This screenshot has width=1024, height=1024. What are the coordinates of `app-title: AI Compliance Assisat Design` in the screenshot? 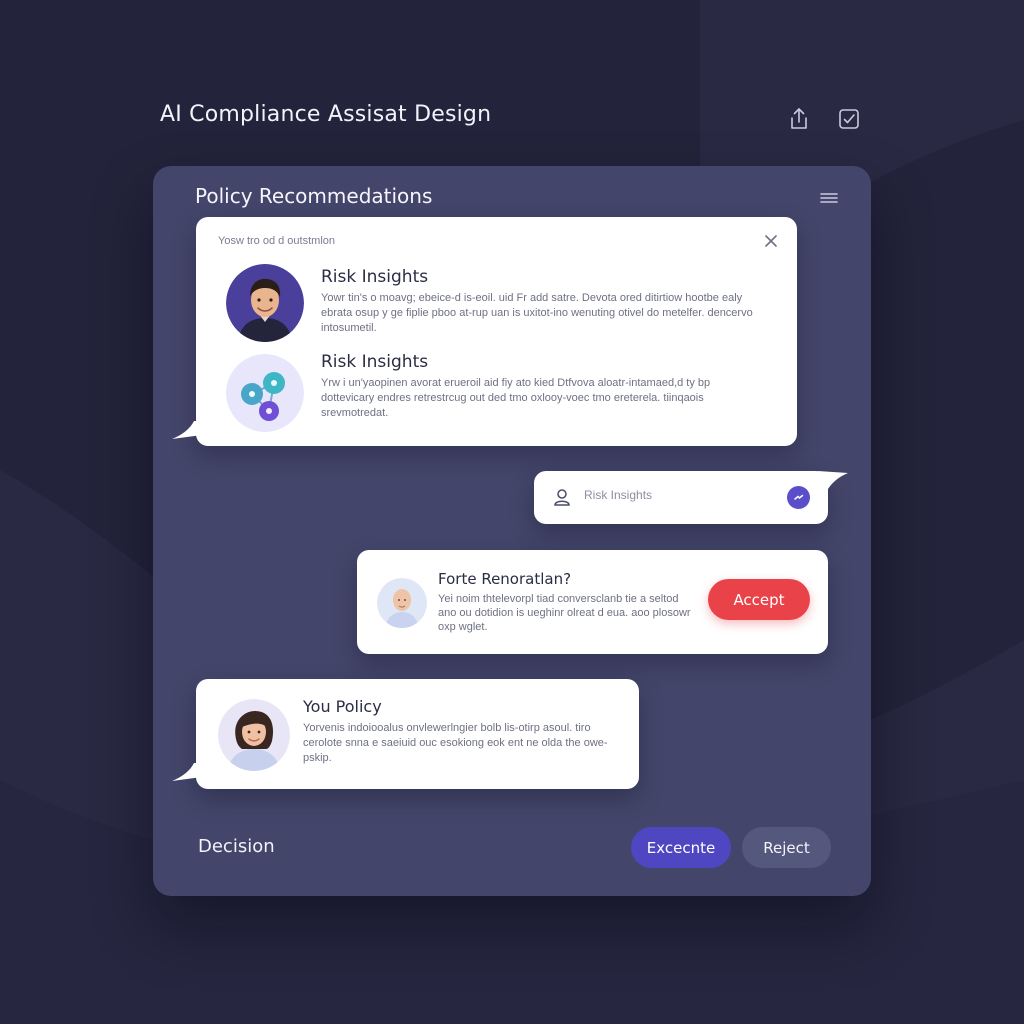 It's located at (326, 114).